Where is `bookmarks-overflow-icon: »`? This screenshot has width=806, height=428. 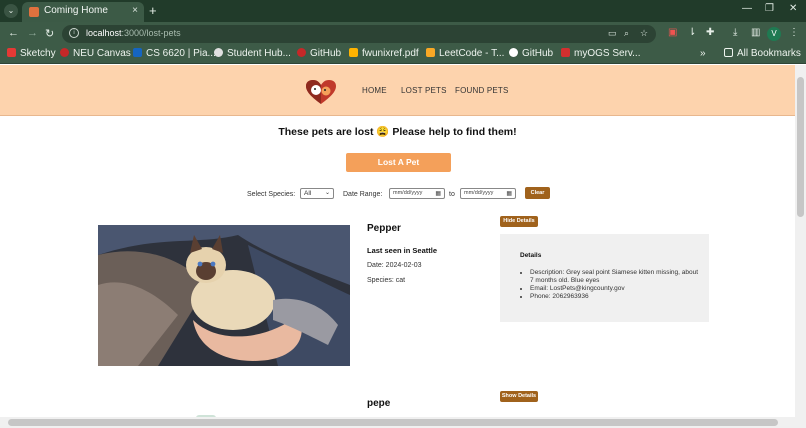 bookmarks-overflow-icon: » is located at coordinates (703, 53).